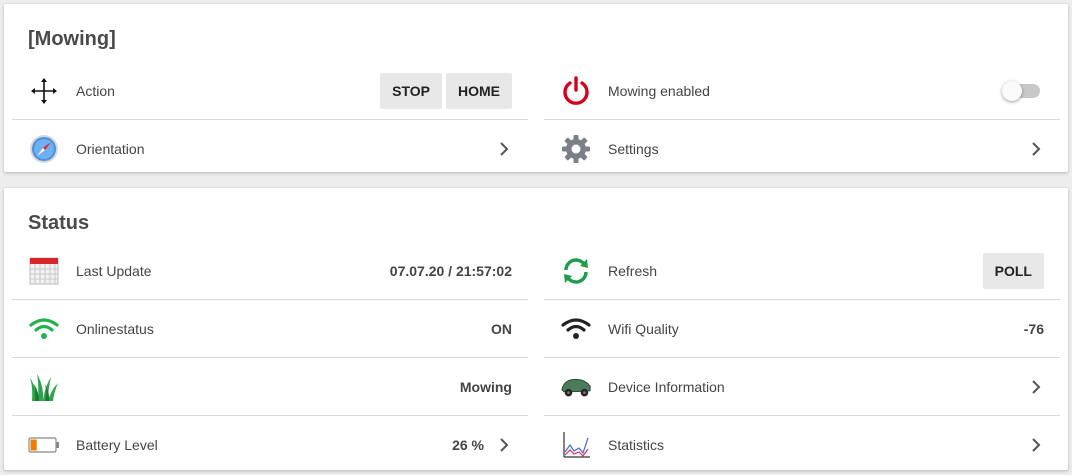 Image resolution: width=1072 pixels, height=475 pixels. What do you see at coordinates (576, 329) in the screenshot?
I see `wifi-signal-icon` at bounding box center [576, 329].